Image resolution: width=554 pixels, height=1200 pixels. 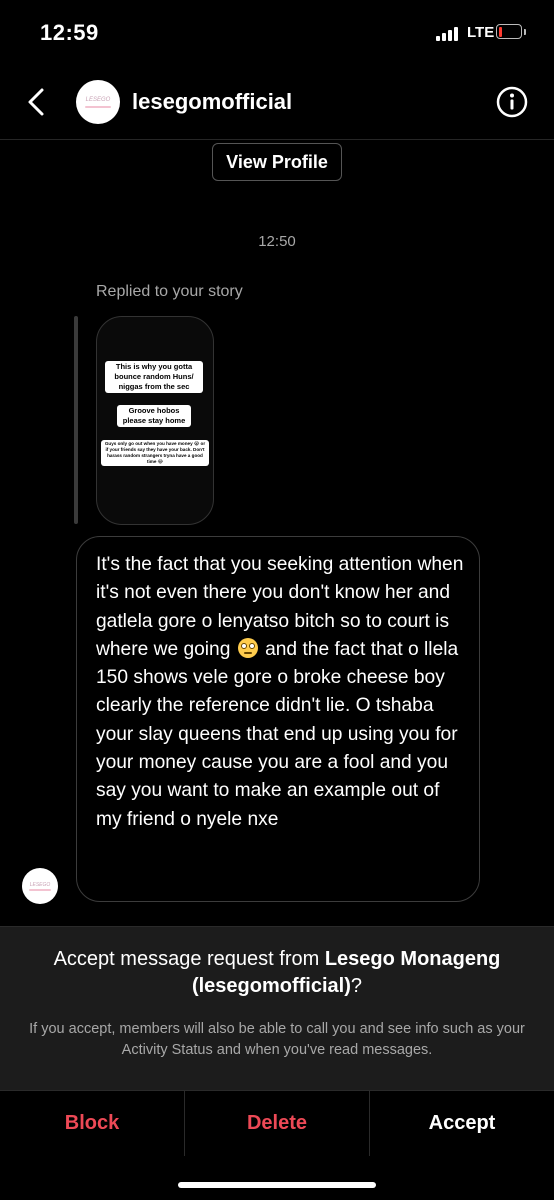 I want to click on info-icon, so click(x=512, y=102).